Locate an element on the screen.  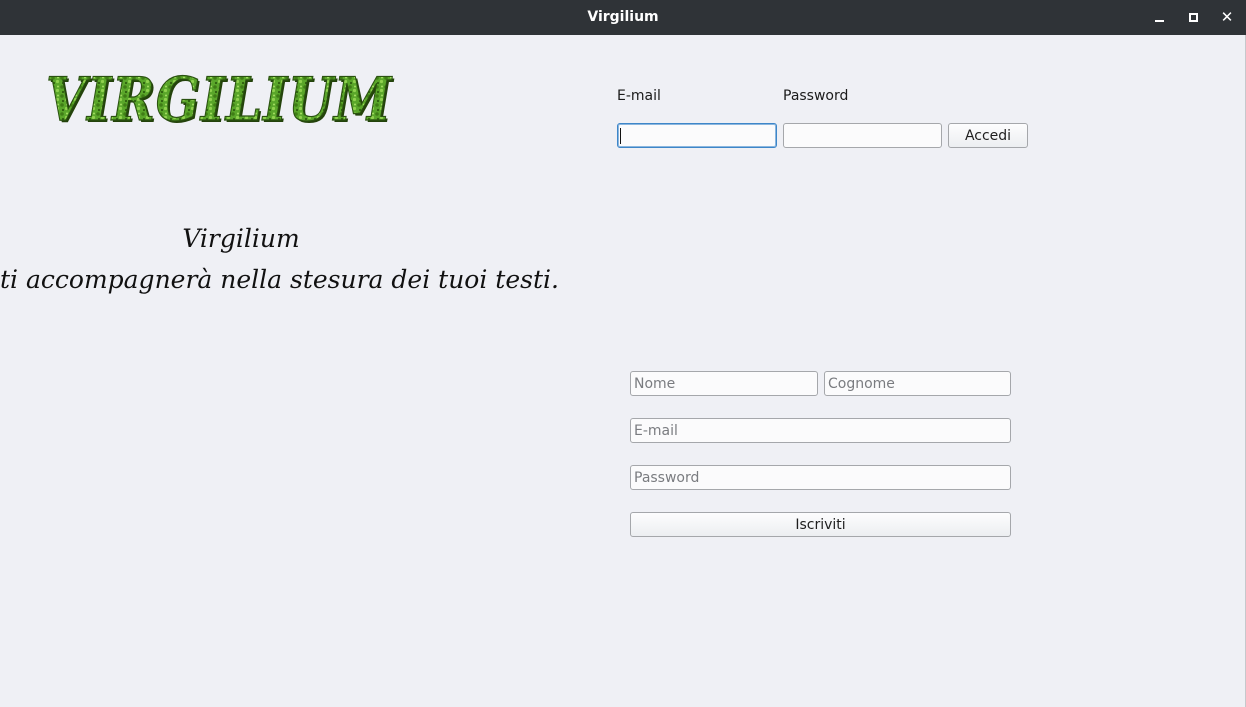
maximize-button is located at coordinates (1193, 17).